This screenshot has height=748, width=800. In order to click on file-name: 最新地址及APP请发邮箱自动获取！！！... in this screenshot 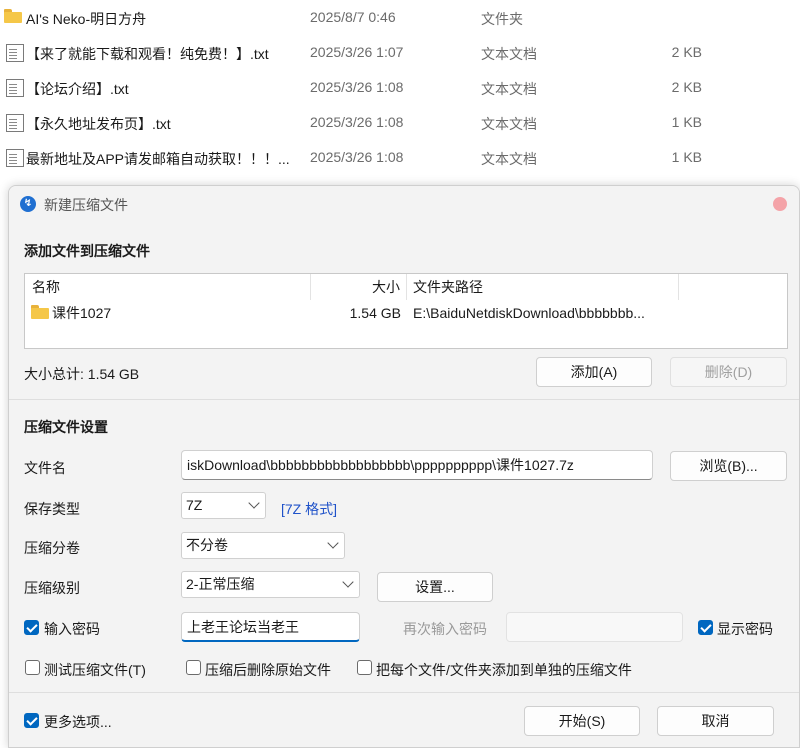, I will do `click(158, 159)`.